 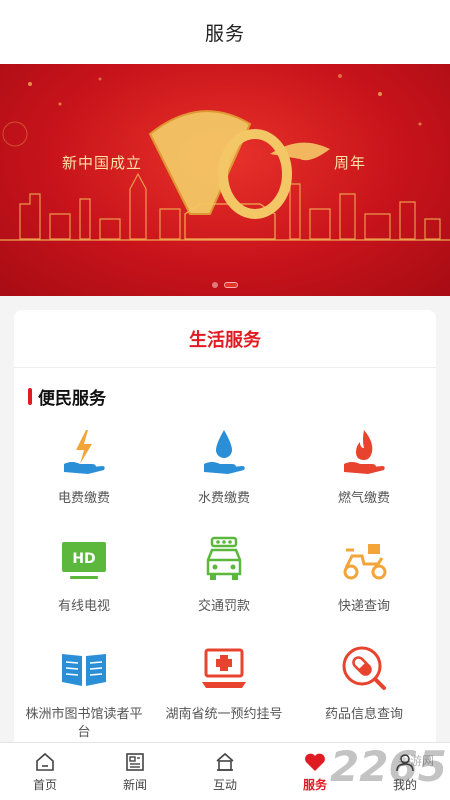 I want to click on electricity-hand-icon, so click(x=84, y=452).